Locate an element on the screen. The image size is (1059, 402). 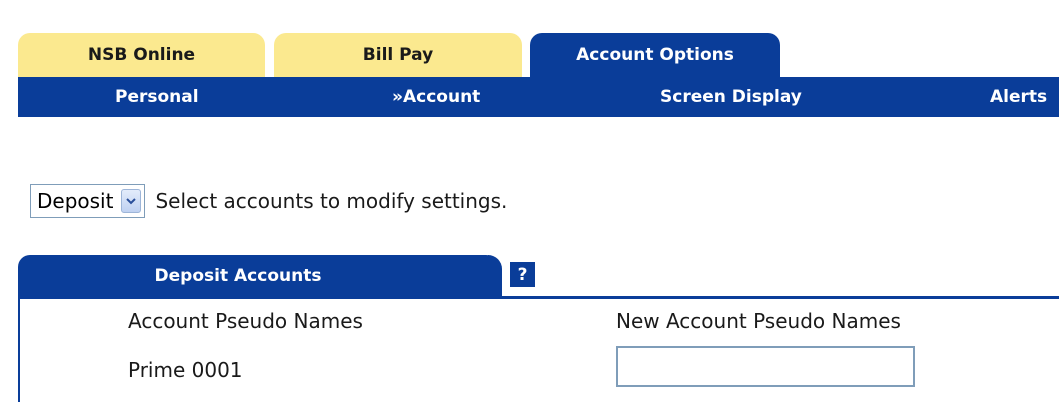
subnav-screen-display: Screen Display is located at coordinates (731, 97).